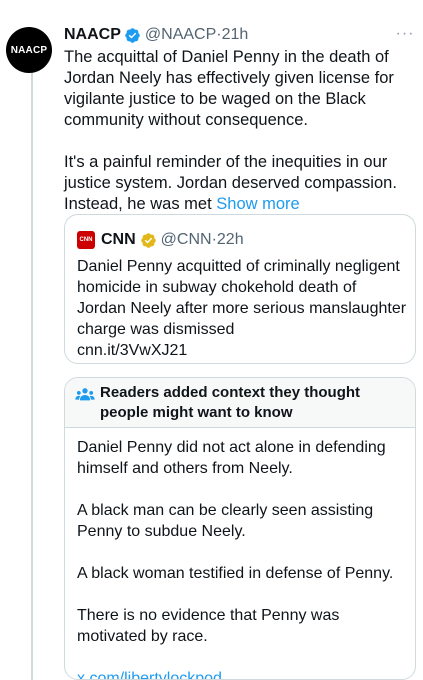 Image resolution: width=423 pixels, height=680 pixels. I want to click on gold-verified-badge-icon, so click(148, 240).